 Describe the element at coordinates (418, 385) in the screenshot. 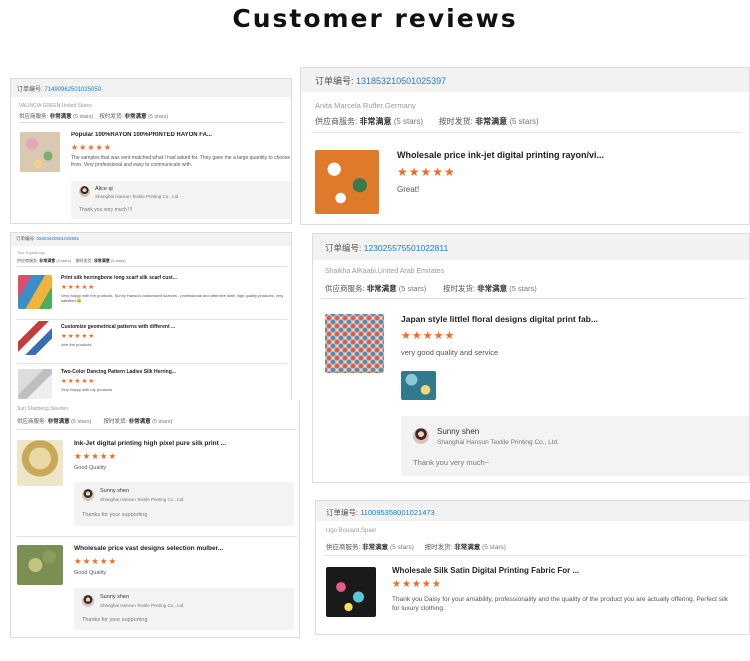

I see `review-photo` at that location.